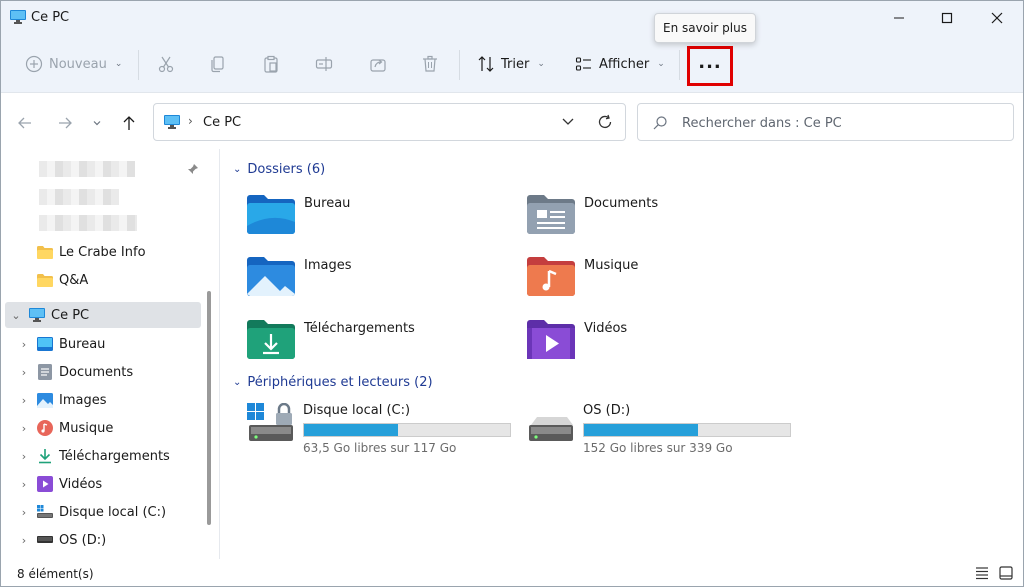 Image resolution: width=1024 pixels, height=587 pixels. What do you see at coordinates (568, 123) in the screenshot?
I see `address-dropdown-button` at bounding box center [568, 123].